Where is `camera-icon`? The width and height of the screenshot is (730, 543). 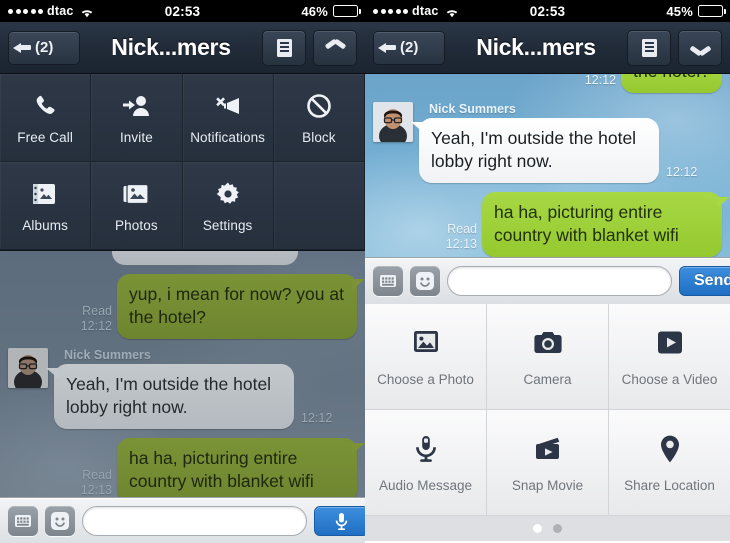 camera-icon is located at coordinates (548, 343).